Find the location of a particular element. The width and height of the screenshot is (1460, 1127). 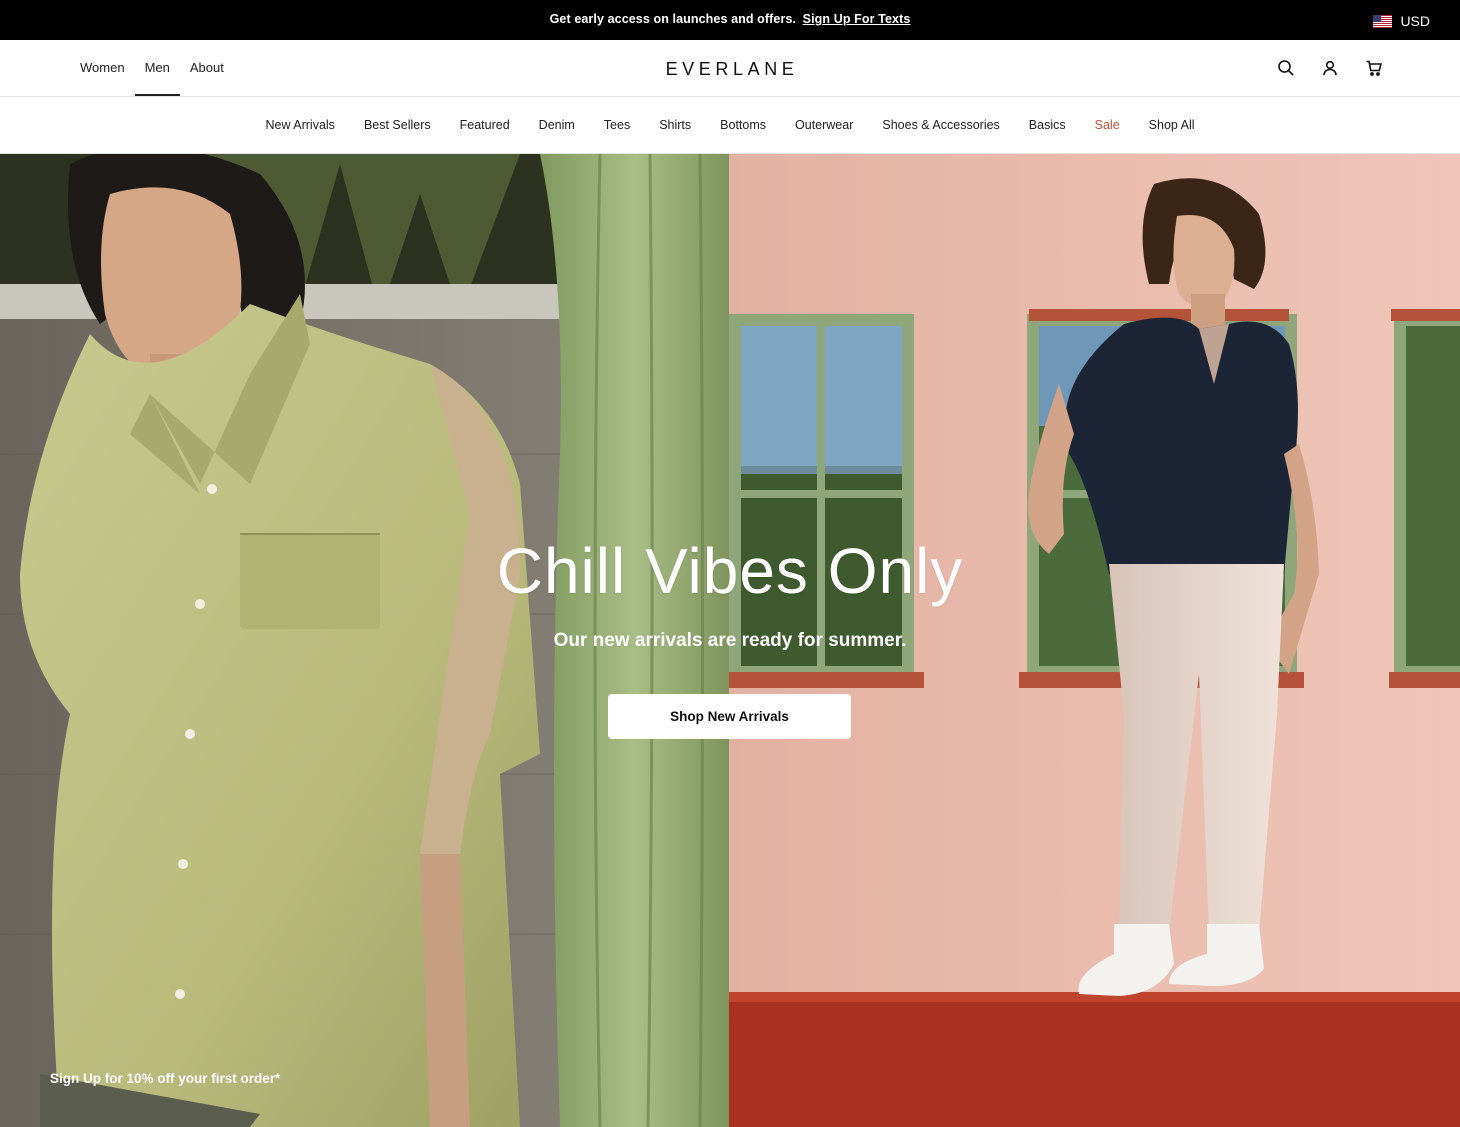

account-icon is located at coordinates (1330, 68).